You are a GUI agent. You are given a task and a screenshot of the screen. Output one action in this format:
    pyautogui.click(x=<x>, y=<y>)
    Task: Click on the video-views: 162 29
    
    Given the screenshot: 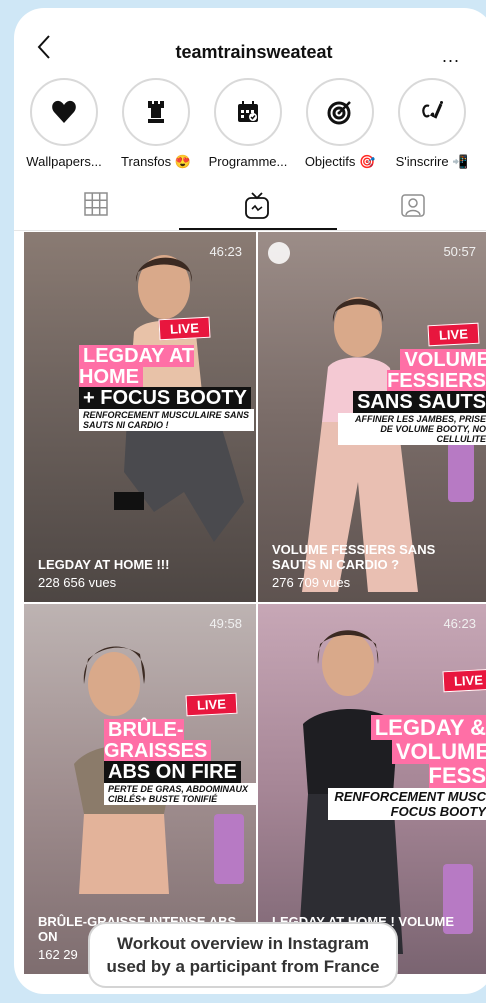 What is the action you would take?
    pyautogui.click(x=58, y=954)
    